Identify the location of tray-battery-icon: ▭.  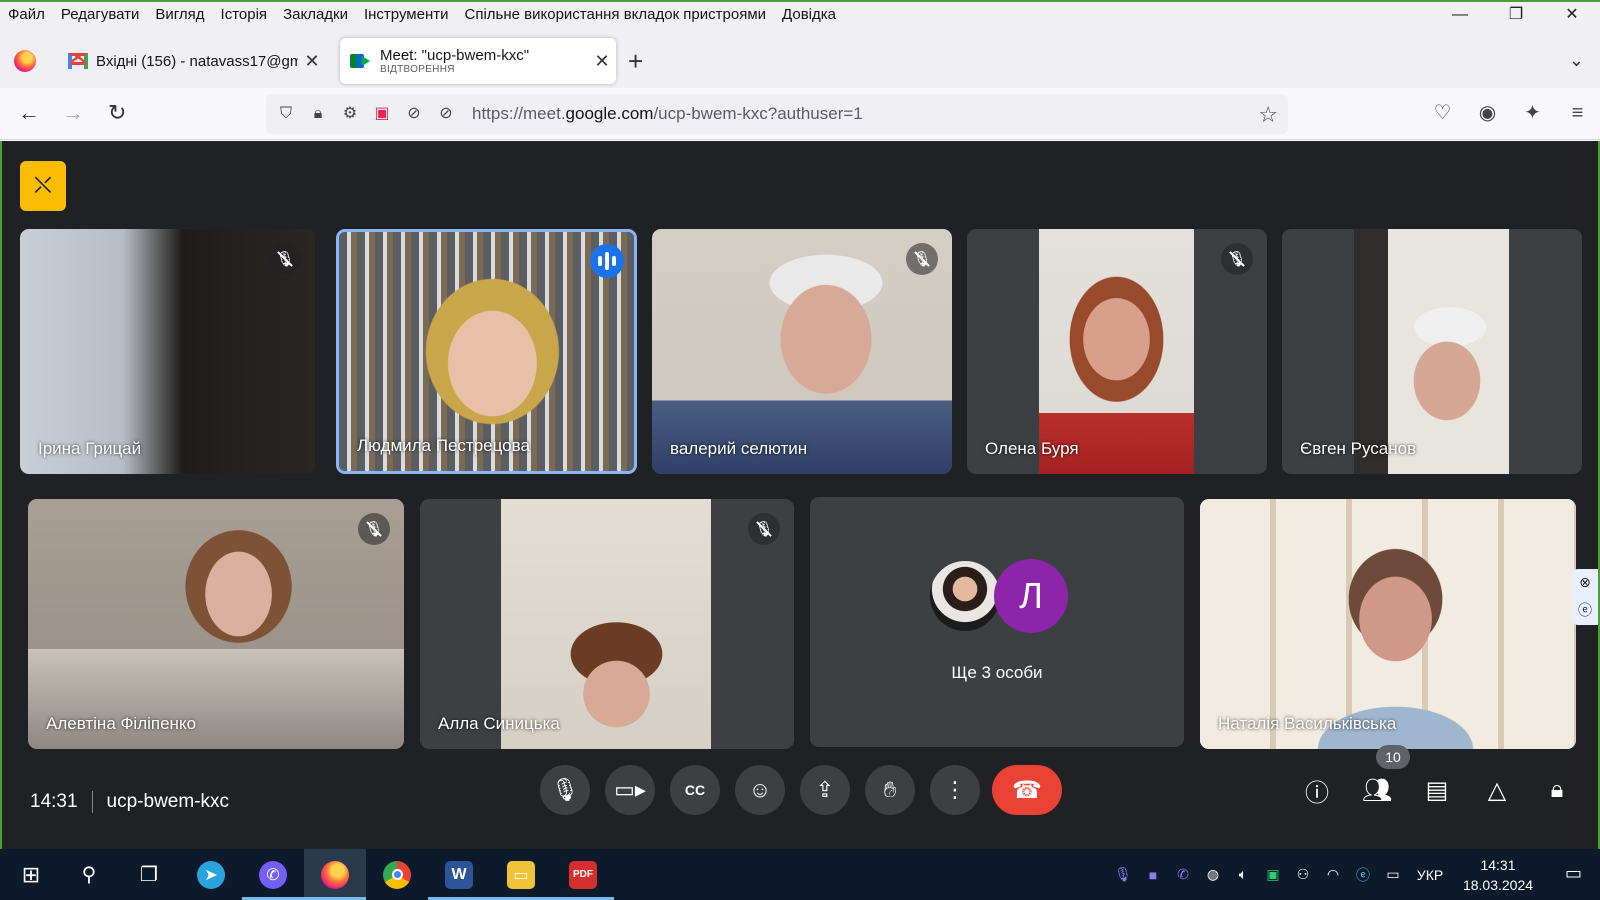
(1393, 874).